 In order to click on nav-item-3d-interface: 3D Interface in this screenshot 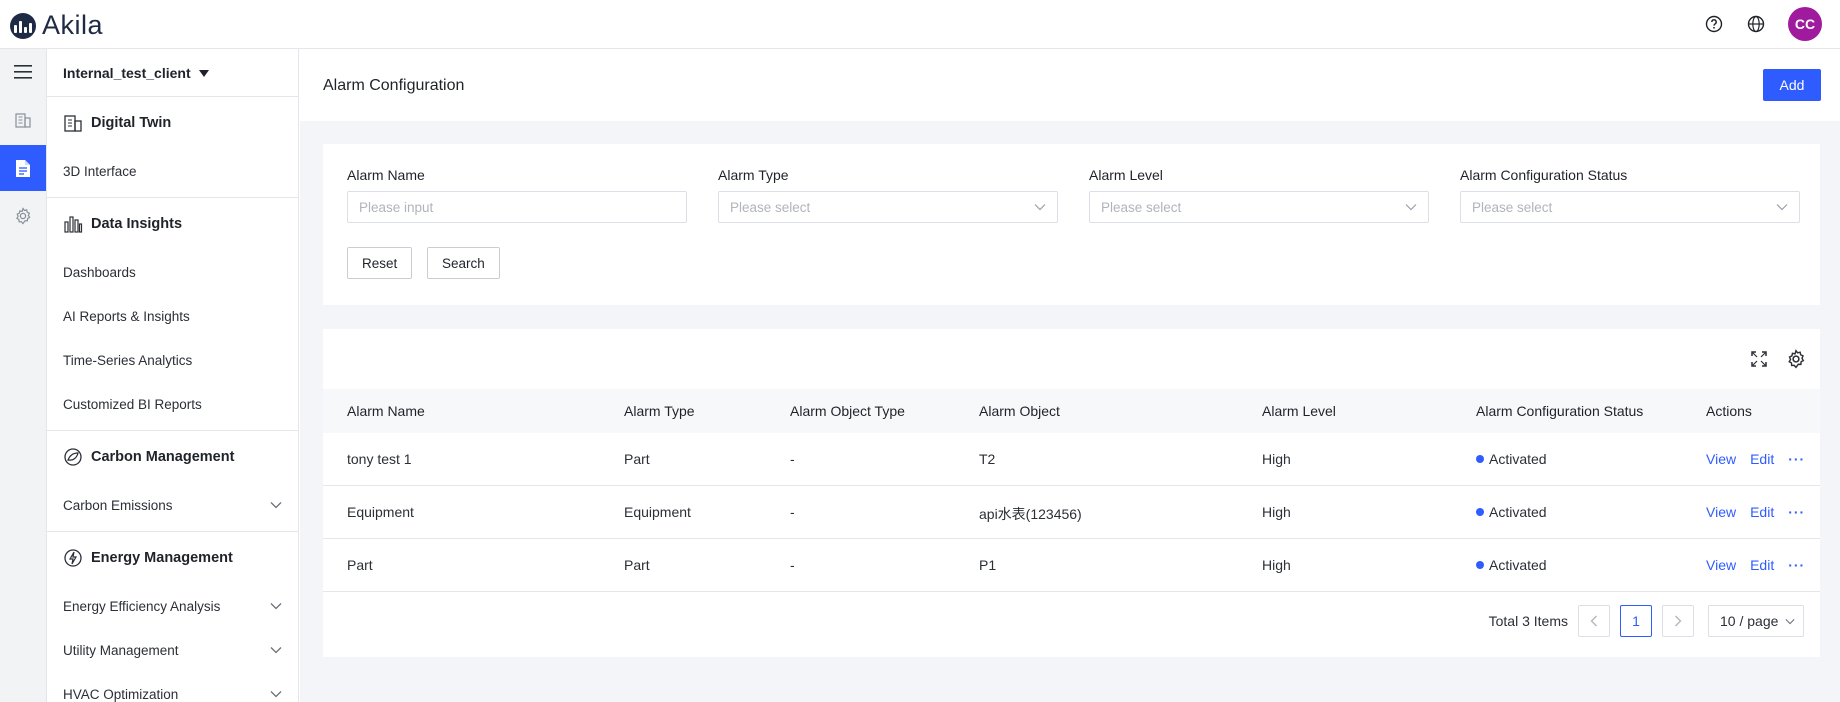, I will do `click(172, 171)`.